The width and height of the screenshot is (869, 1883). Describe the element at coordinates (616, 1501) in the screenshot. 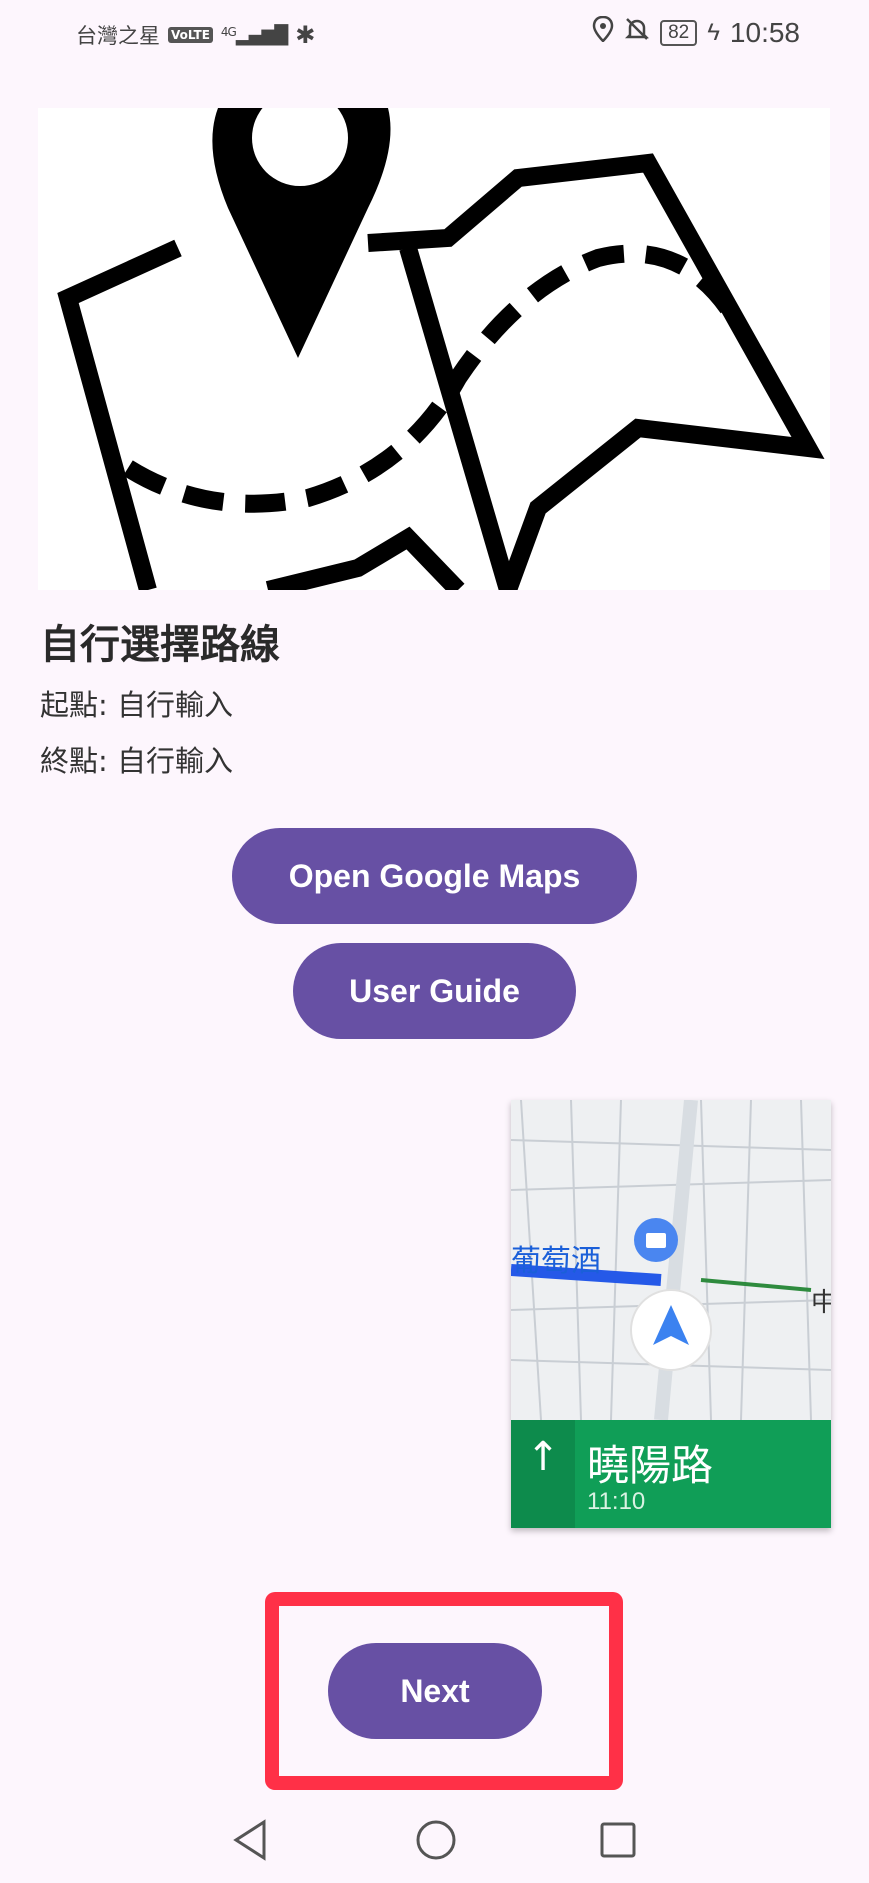

I see `eta-time: 11:10` at that location.